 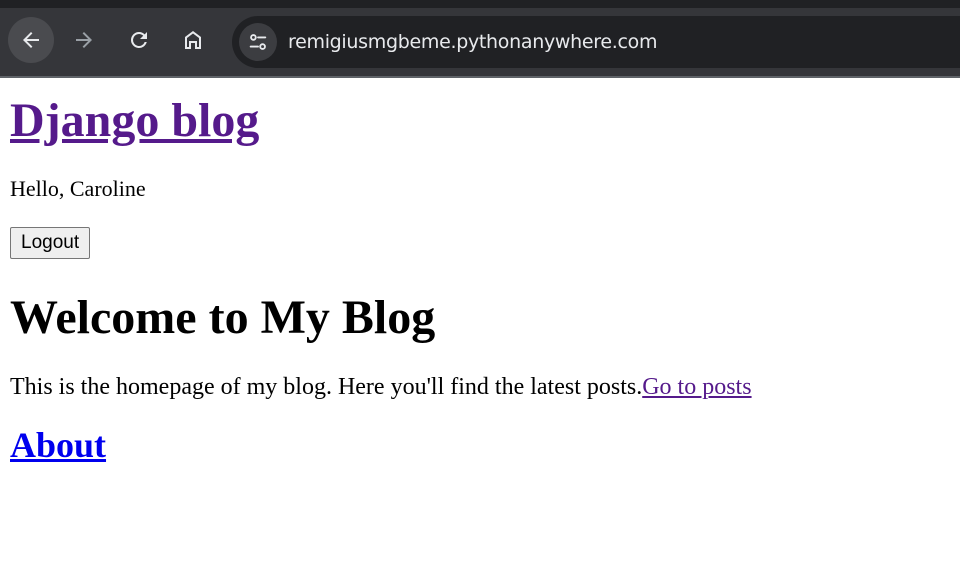 I want to click on tune-icon, so click(x=258, y=42).